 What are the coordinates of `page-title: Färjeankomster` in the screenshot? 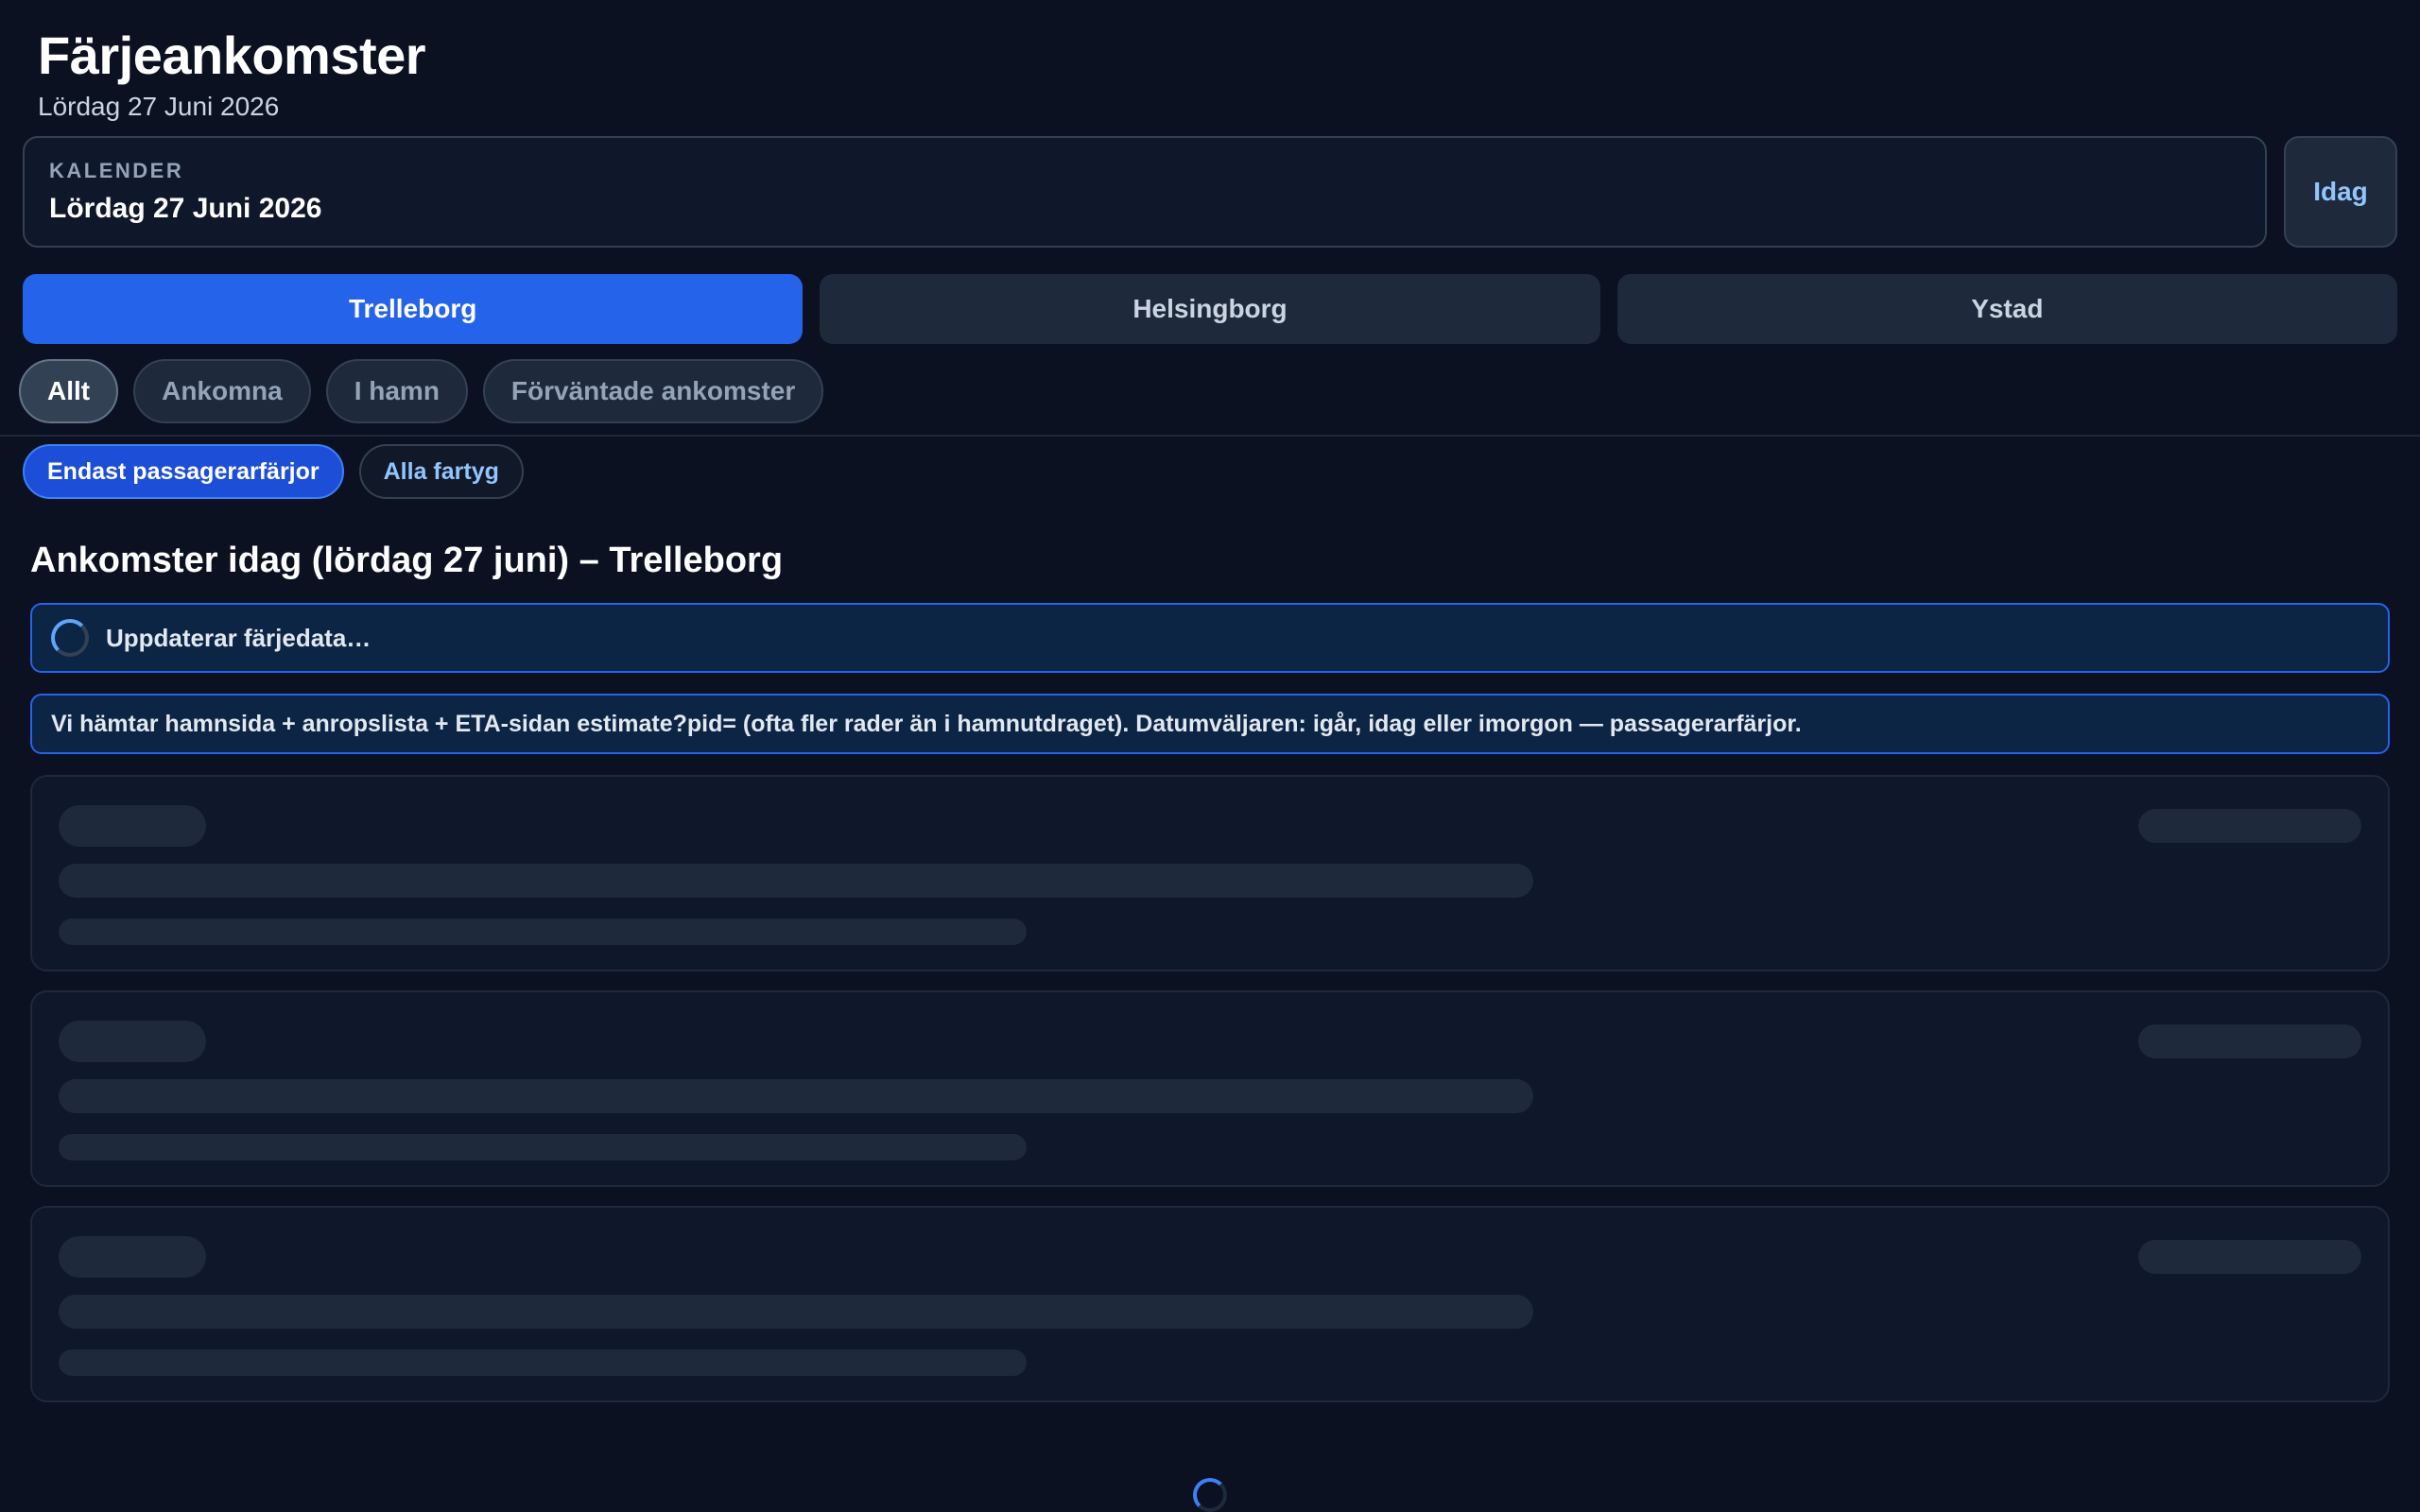 It's located at (232, 55).